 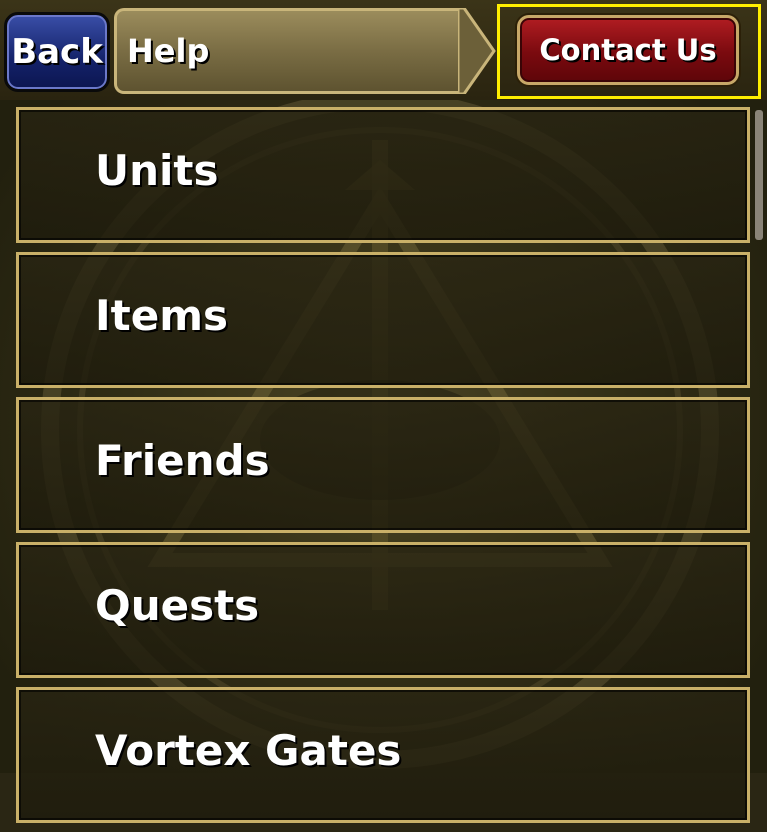 I want to click on help-item-label: Units, so click(x=157, y=170).